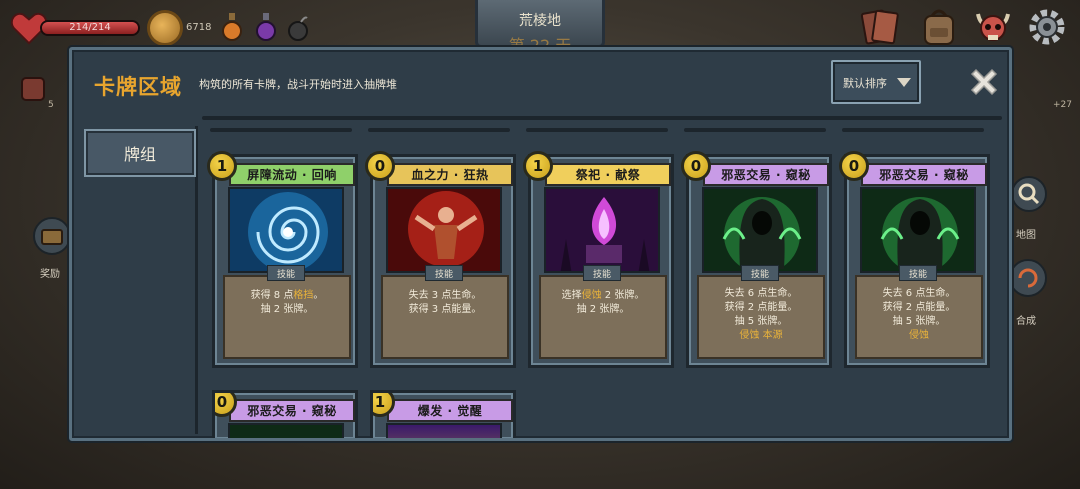  What do you see at coordinates (602, 118) in the screenshot?
I see `header-divider` at bounding box center [602, 118].